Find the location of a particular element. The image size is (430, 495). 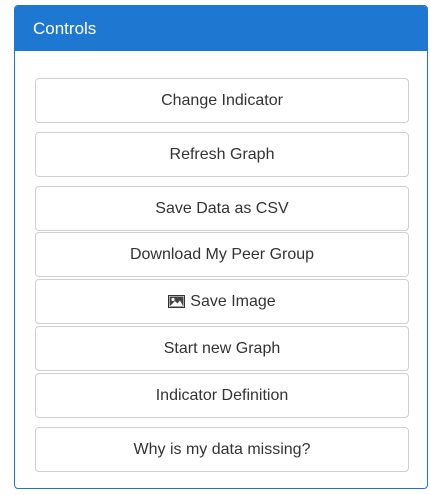

indicator-definition-label: Indicator Definition is located at coordinates (222, 395).